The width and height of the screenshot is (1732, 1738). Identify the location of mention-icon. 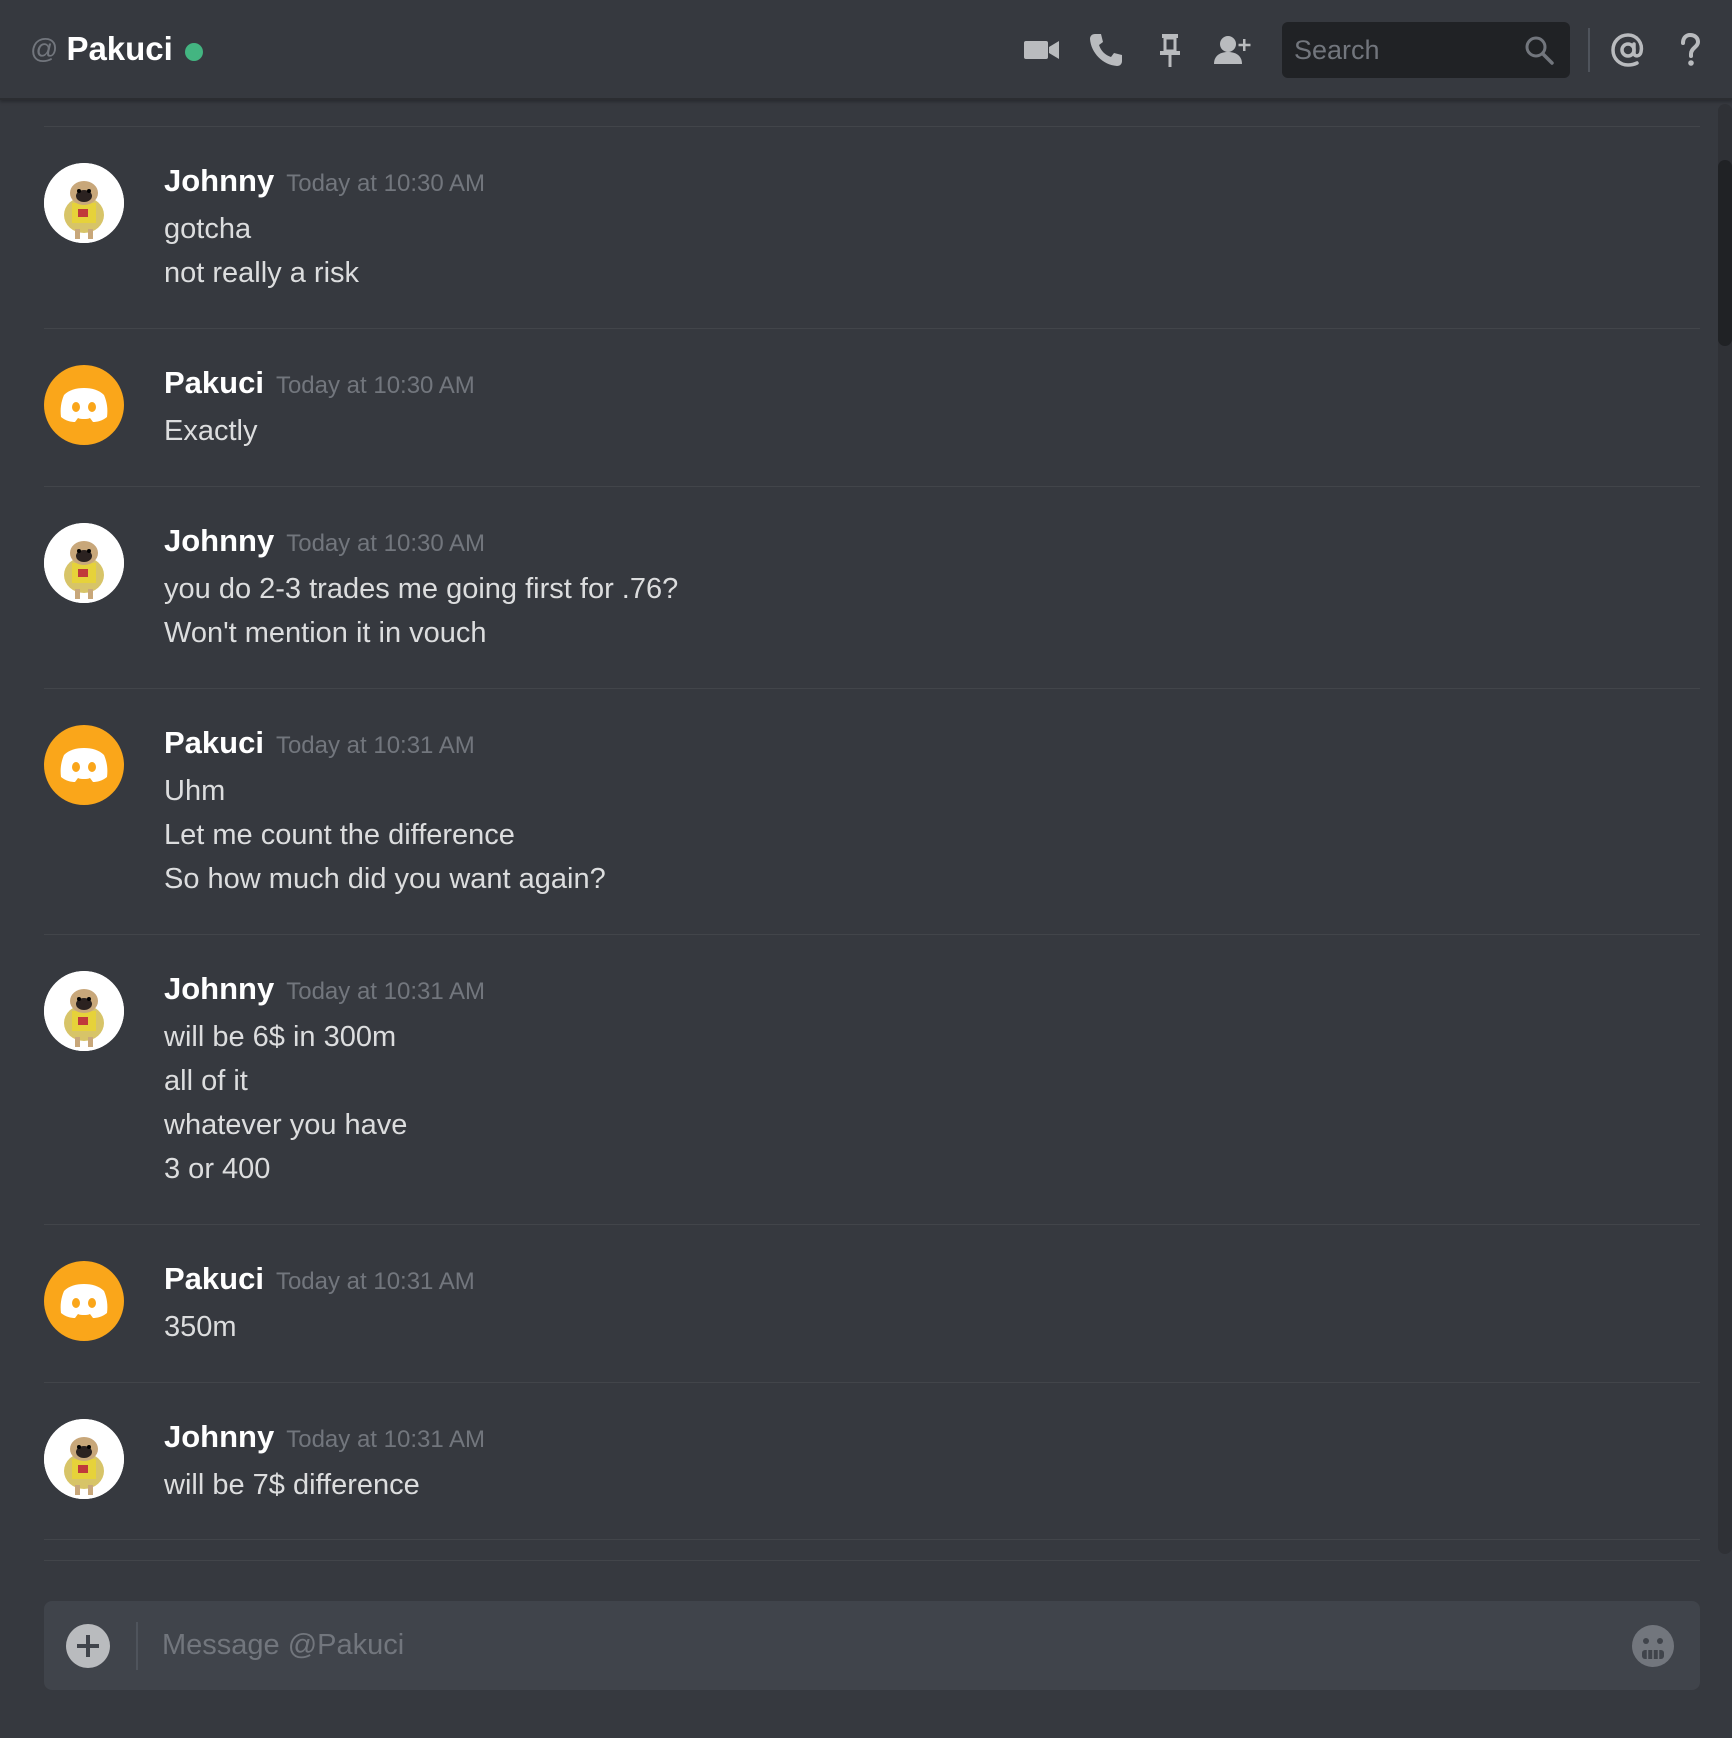
(1627, 50).